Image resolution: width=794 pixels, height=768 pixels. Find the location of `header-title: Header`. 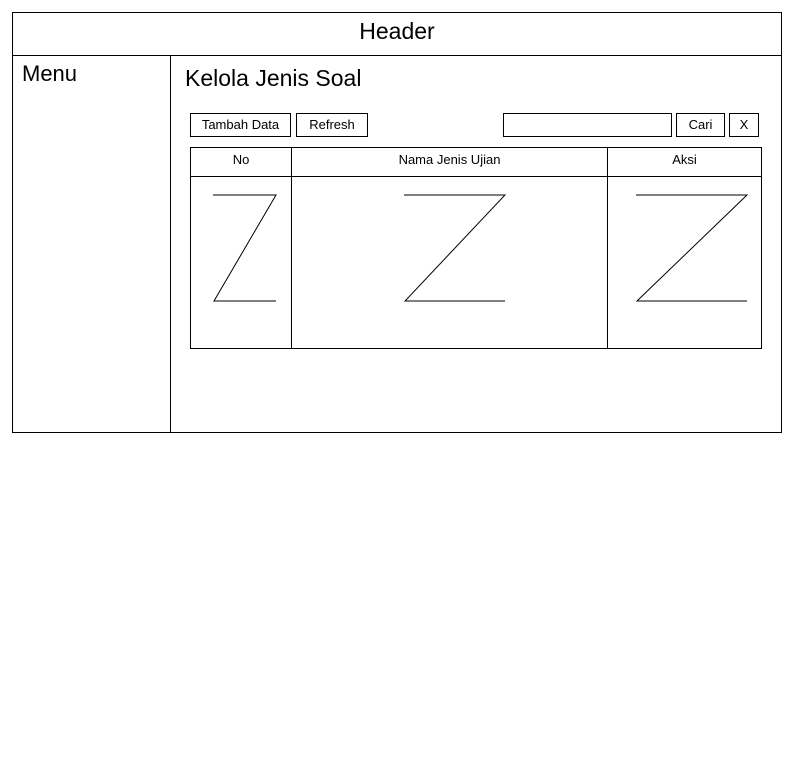

header-title: Header is located at coordinates (397, 31).